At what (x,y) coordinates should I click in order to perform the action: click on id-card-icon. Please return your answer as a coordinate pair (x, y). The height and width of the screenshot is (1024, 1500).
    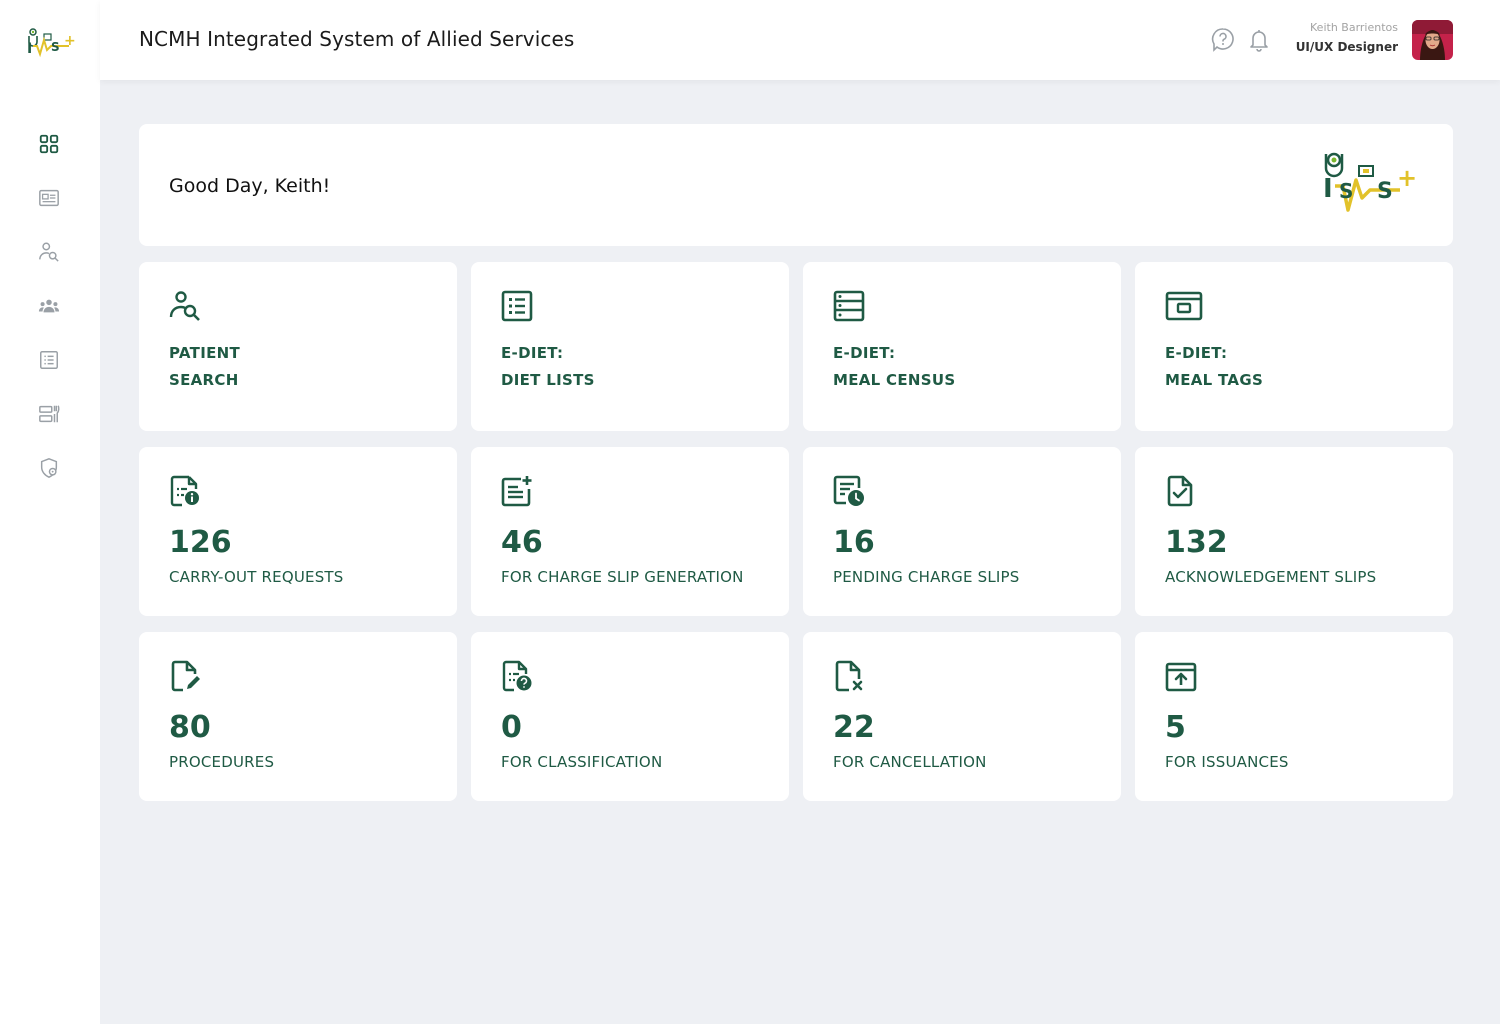
    Looking at the image, I should click on (49, 198).